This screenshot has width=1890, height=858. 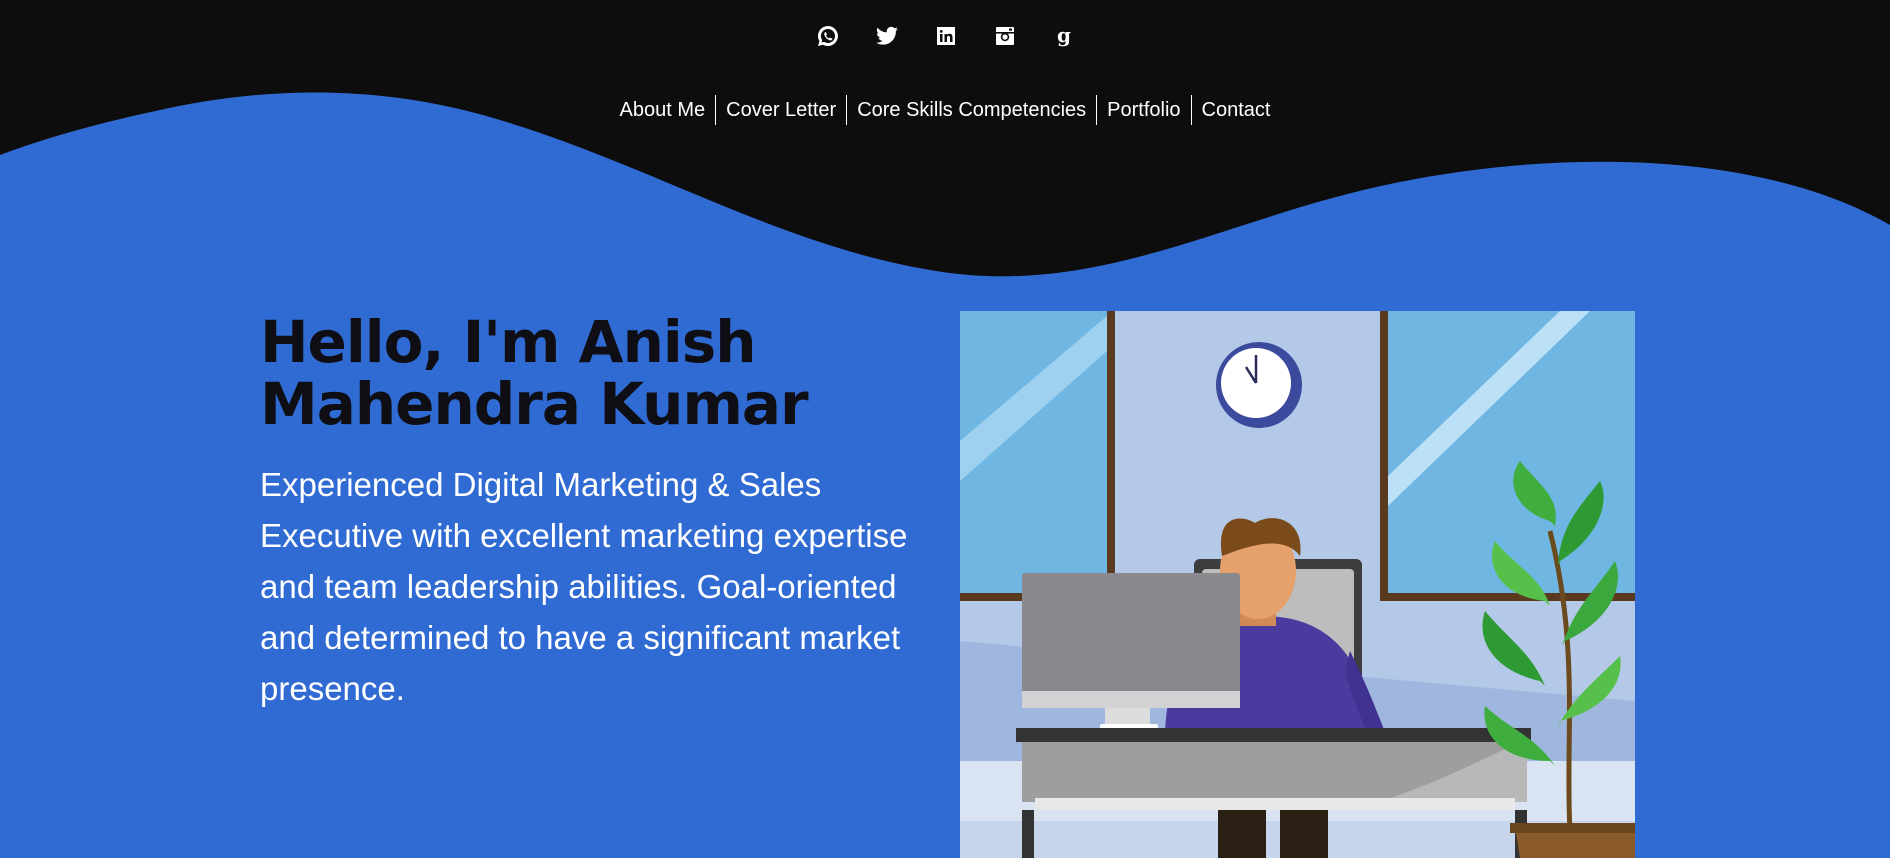 I want to click on instagram-icon, so click(x=1005, y=36).